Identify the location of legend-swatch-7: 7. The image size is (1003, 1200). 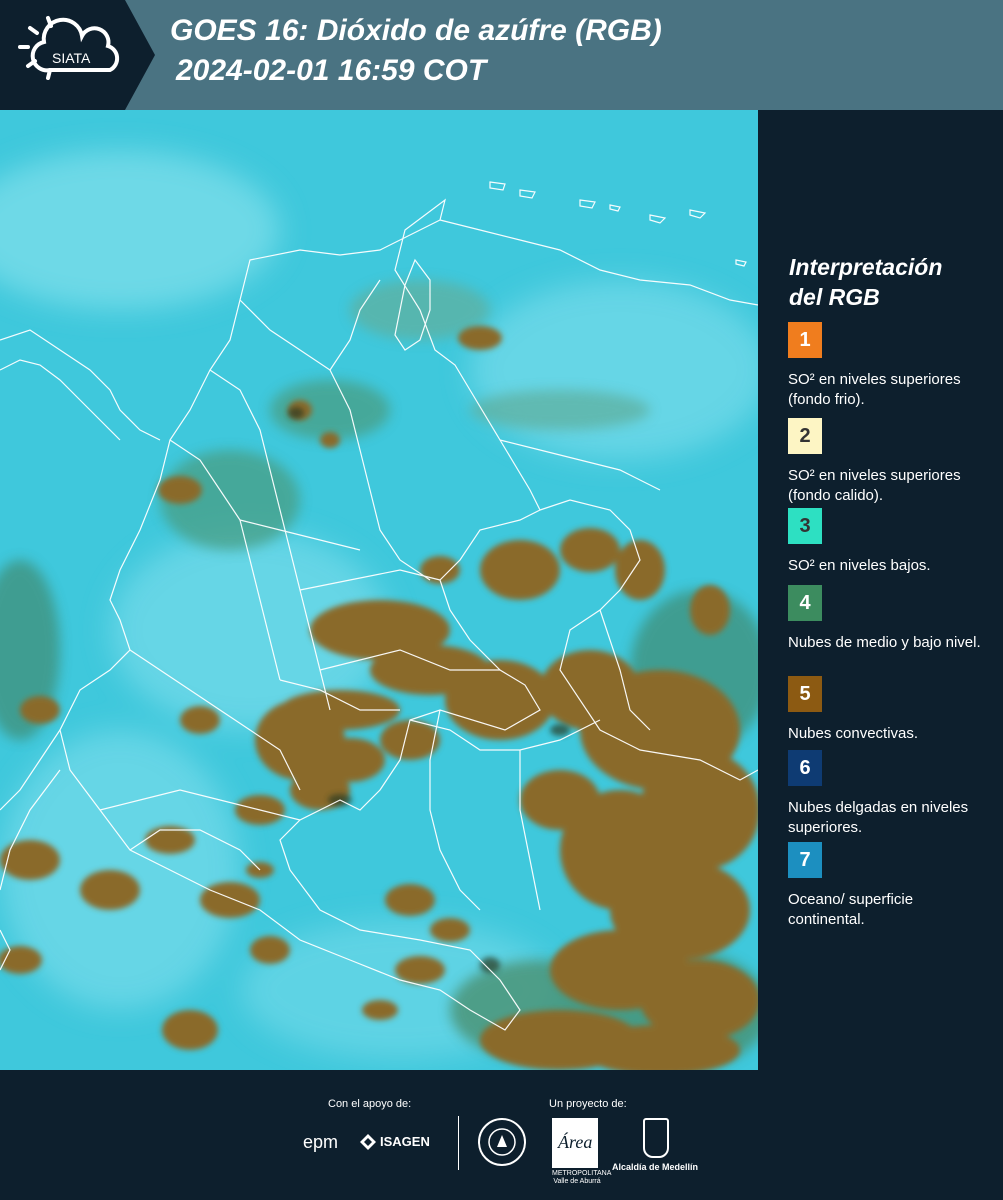
(805, 860).